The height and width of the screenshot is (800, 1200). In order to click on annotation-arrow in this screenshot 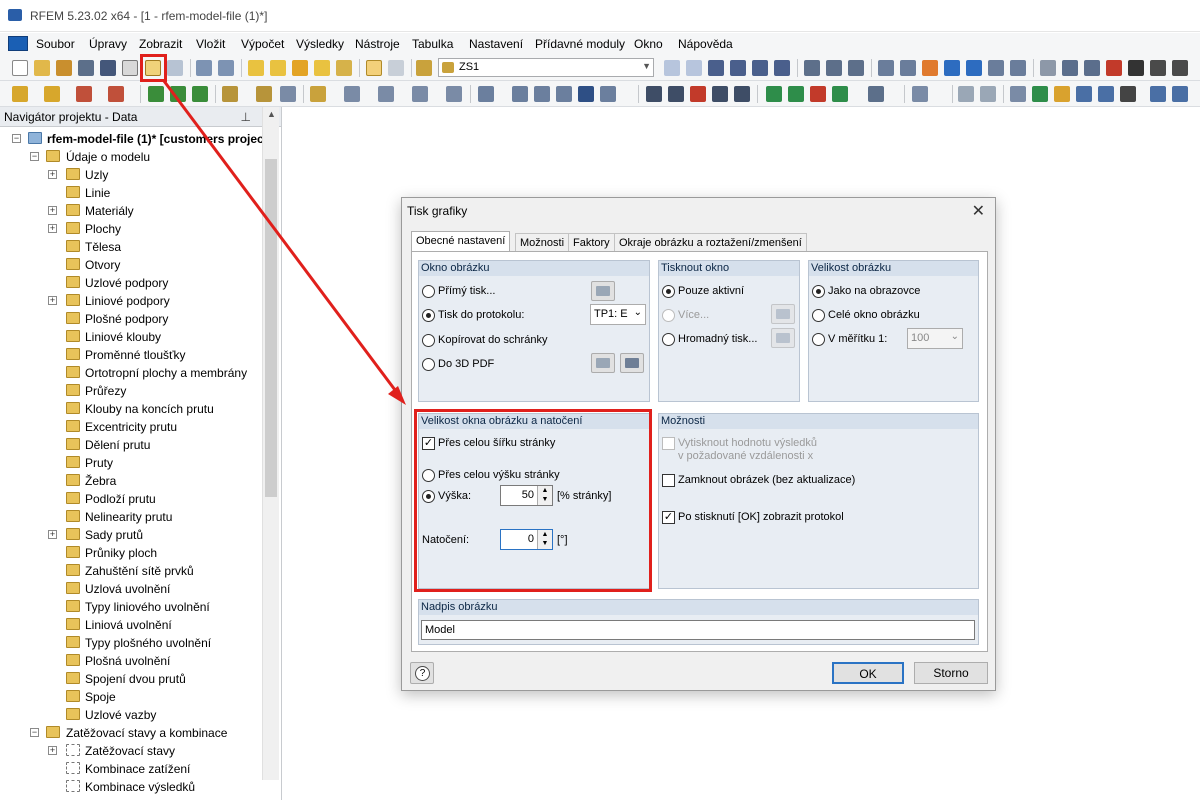, I will do `click(284, 242)`.